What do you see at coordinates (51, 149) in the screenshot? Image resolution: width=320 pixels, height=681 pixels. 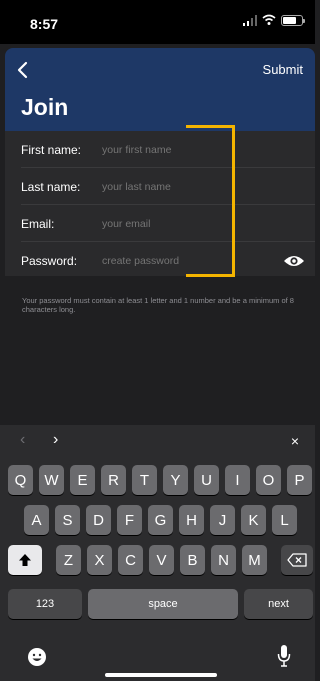 I see `first-name-label: First name:` at bounding box center [51, 149].